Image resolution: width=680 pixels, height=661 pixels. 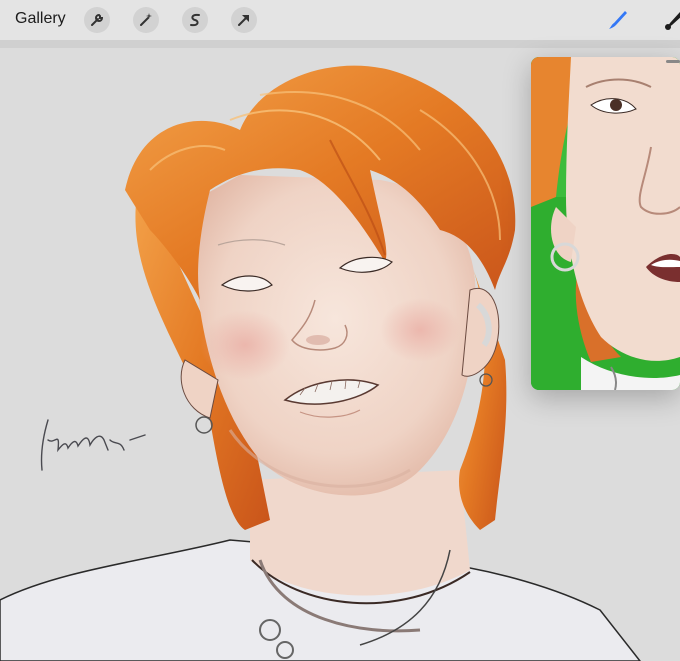 I want to click on adjustments-button, so click(x=146, y=20).